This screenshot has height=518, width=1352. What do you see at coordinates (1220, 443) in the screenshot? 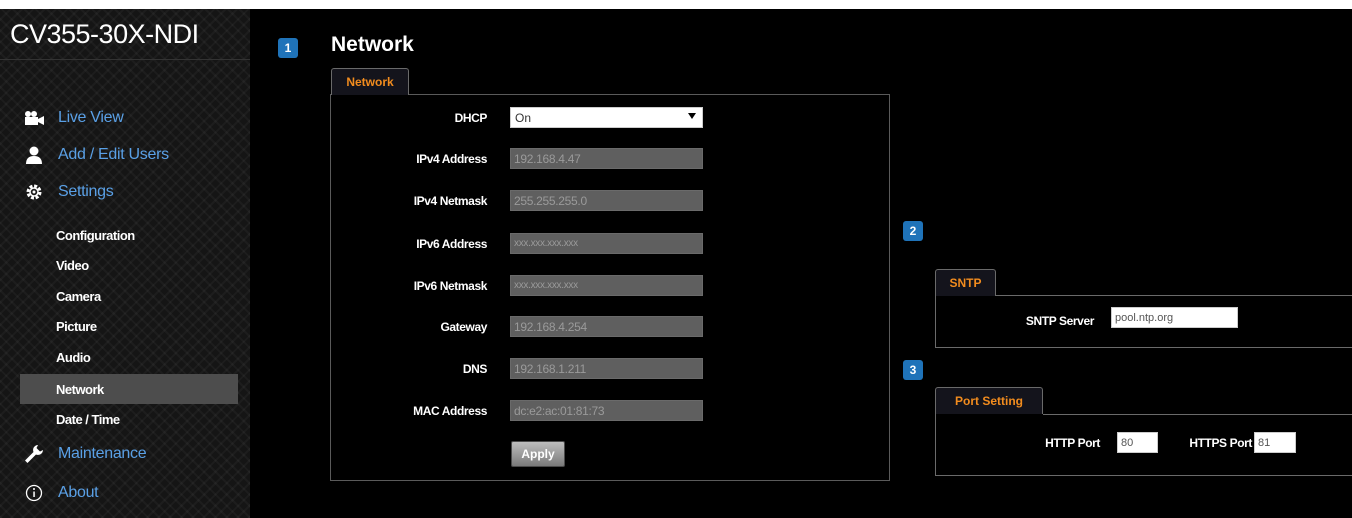
I see `https-port-label: HTTPS Port` at bounding box center [1220, 443].